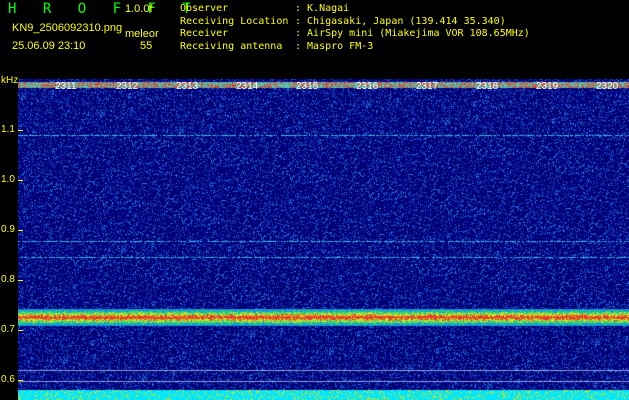  Describe the element at coordinates (187, 86) in the screenshot. I see `minute-label: 2313` at that location.